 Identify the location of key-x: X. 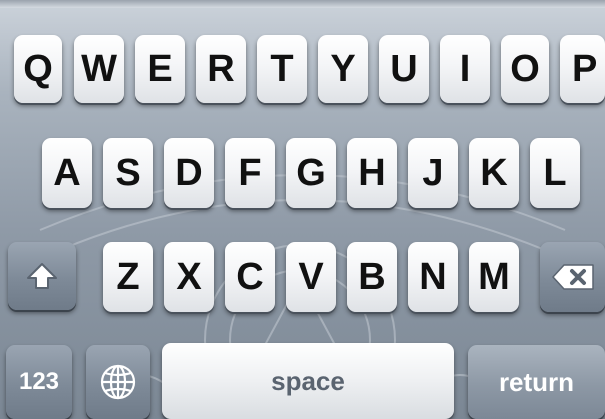
(189, 277).